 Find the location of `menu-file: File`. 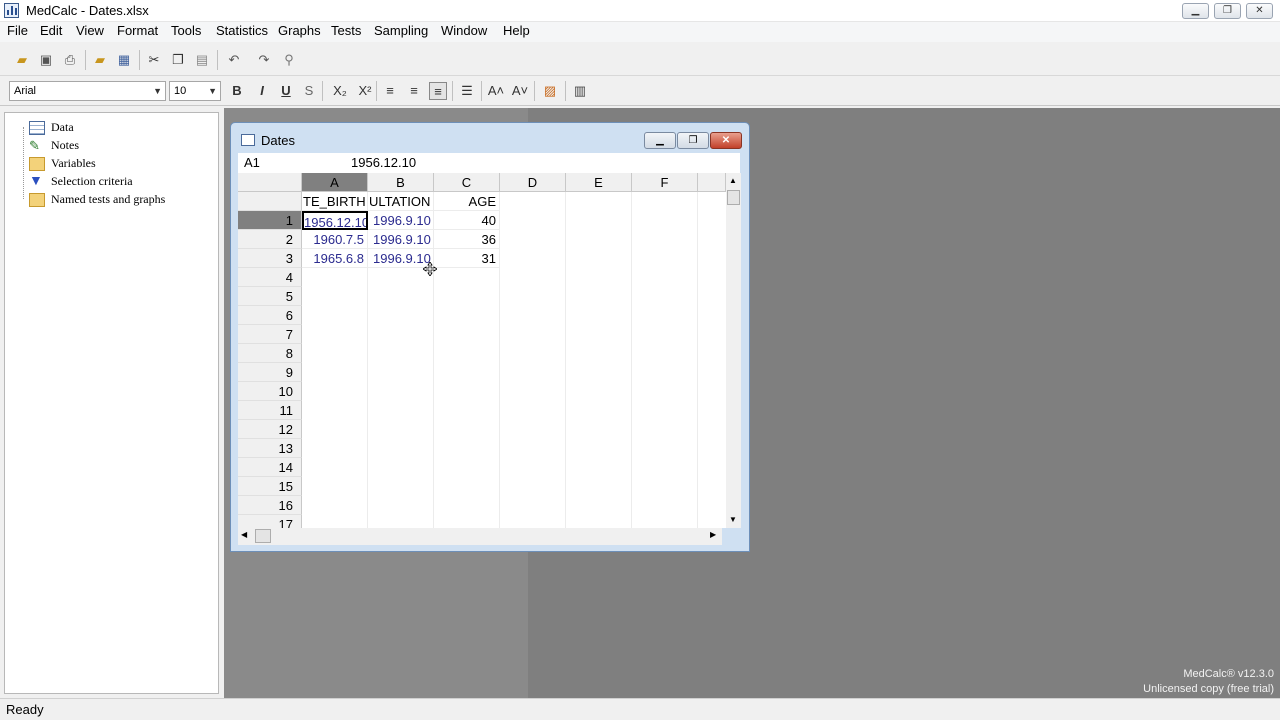

menu-file: File is located at coordinates (17, 30).